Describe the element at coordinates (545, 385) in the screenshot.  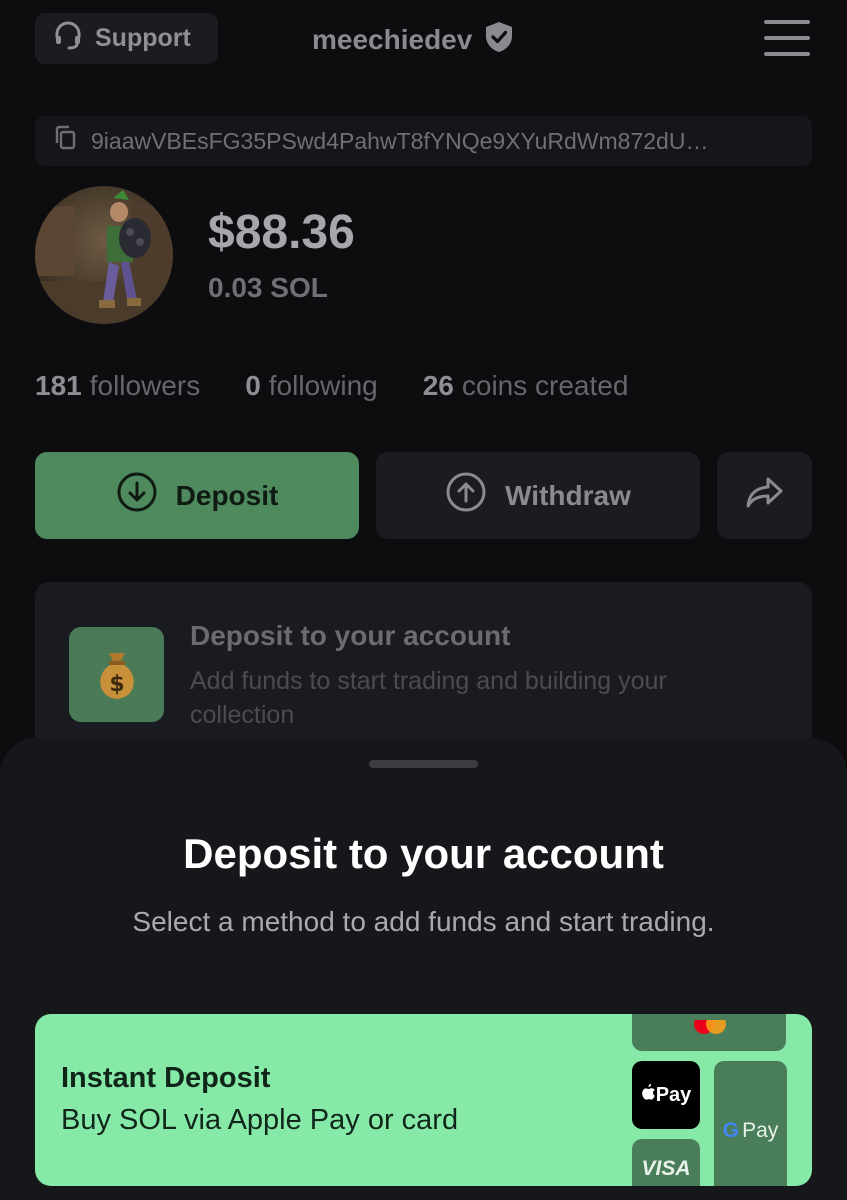
I see `coins-label: coins created` at that location.